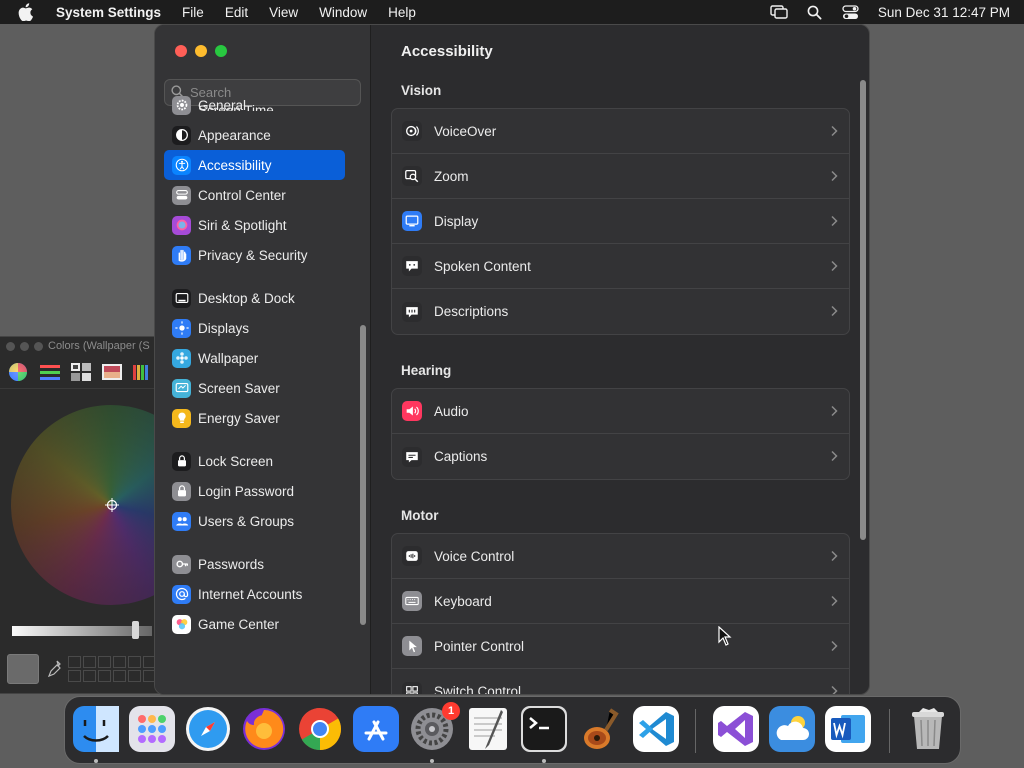  Describe the element at coordinates (181, 461) in the screenshot. I see `lock-icon` at that location.